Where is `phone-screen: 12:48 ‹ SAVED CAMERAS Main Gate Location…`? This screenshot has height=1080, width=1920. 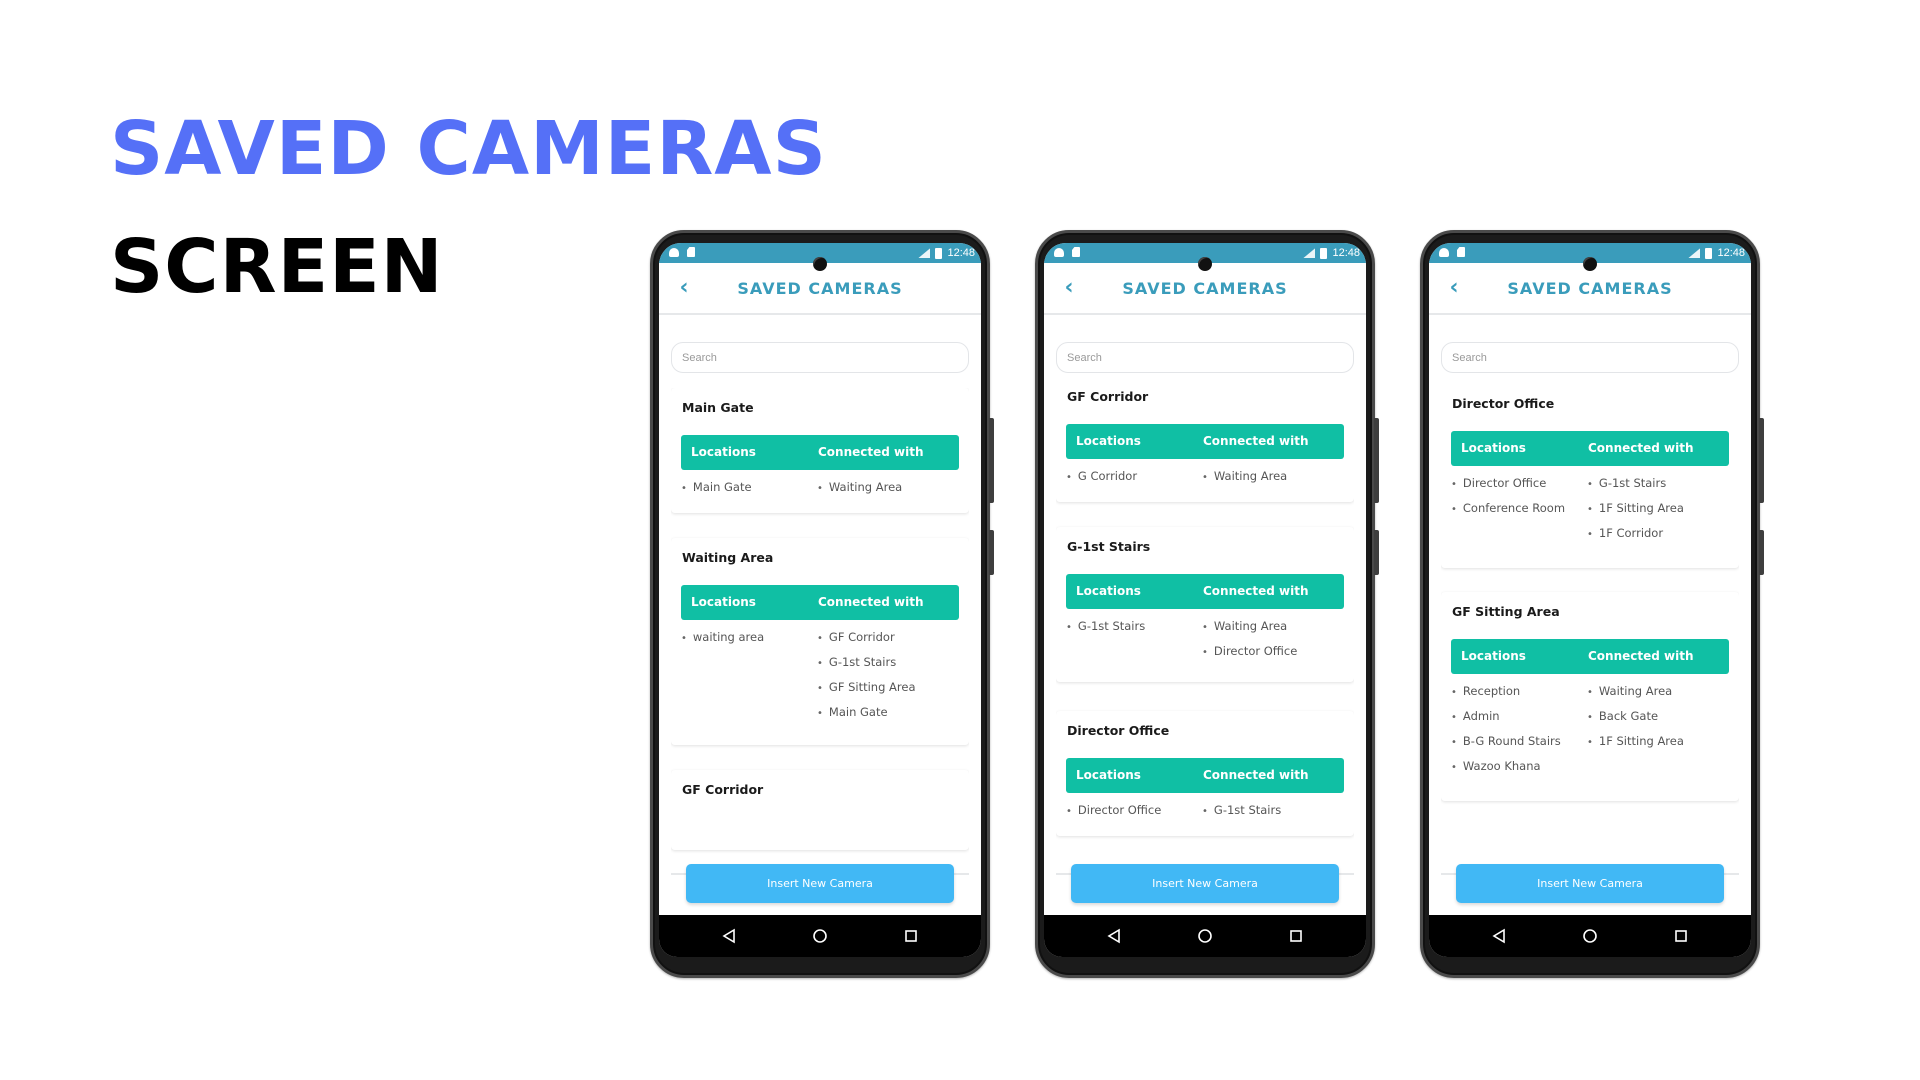 phone-screen: 12:48 ‹ SAVED CAMERAS Main Gate Location… is located at coordinates (820, 600).